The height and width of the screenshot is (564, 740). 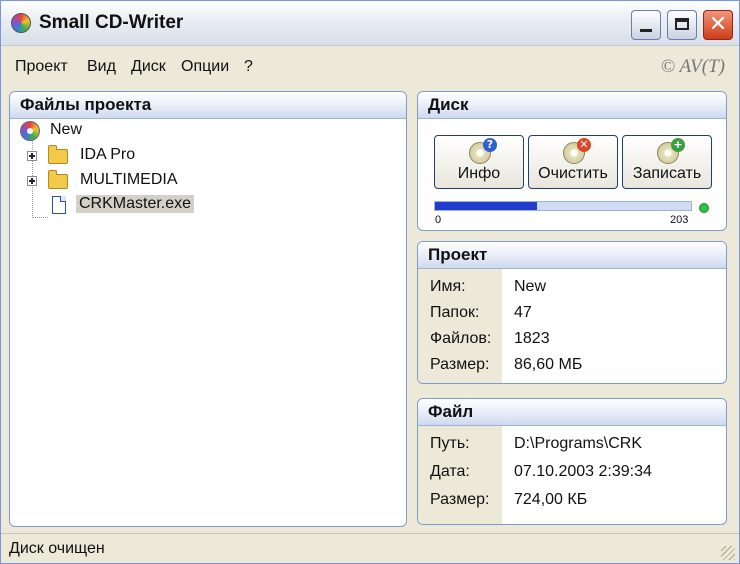 I want to click on status-text: Диск очищен, so click(x=57, y=548).